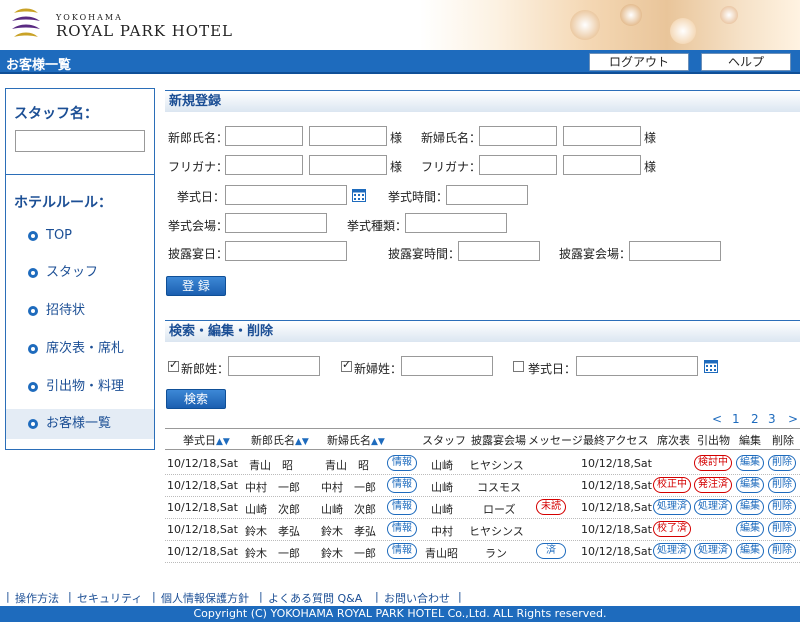 The height and width of the screenshot is (622, 800). Describe the element at coordinates (80, 141) in the screenshot. I see `staff-name-field` at that location.